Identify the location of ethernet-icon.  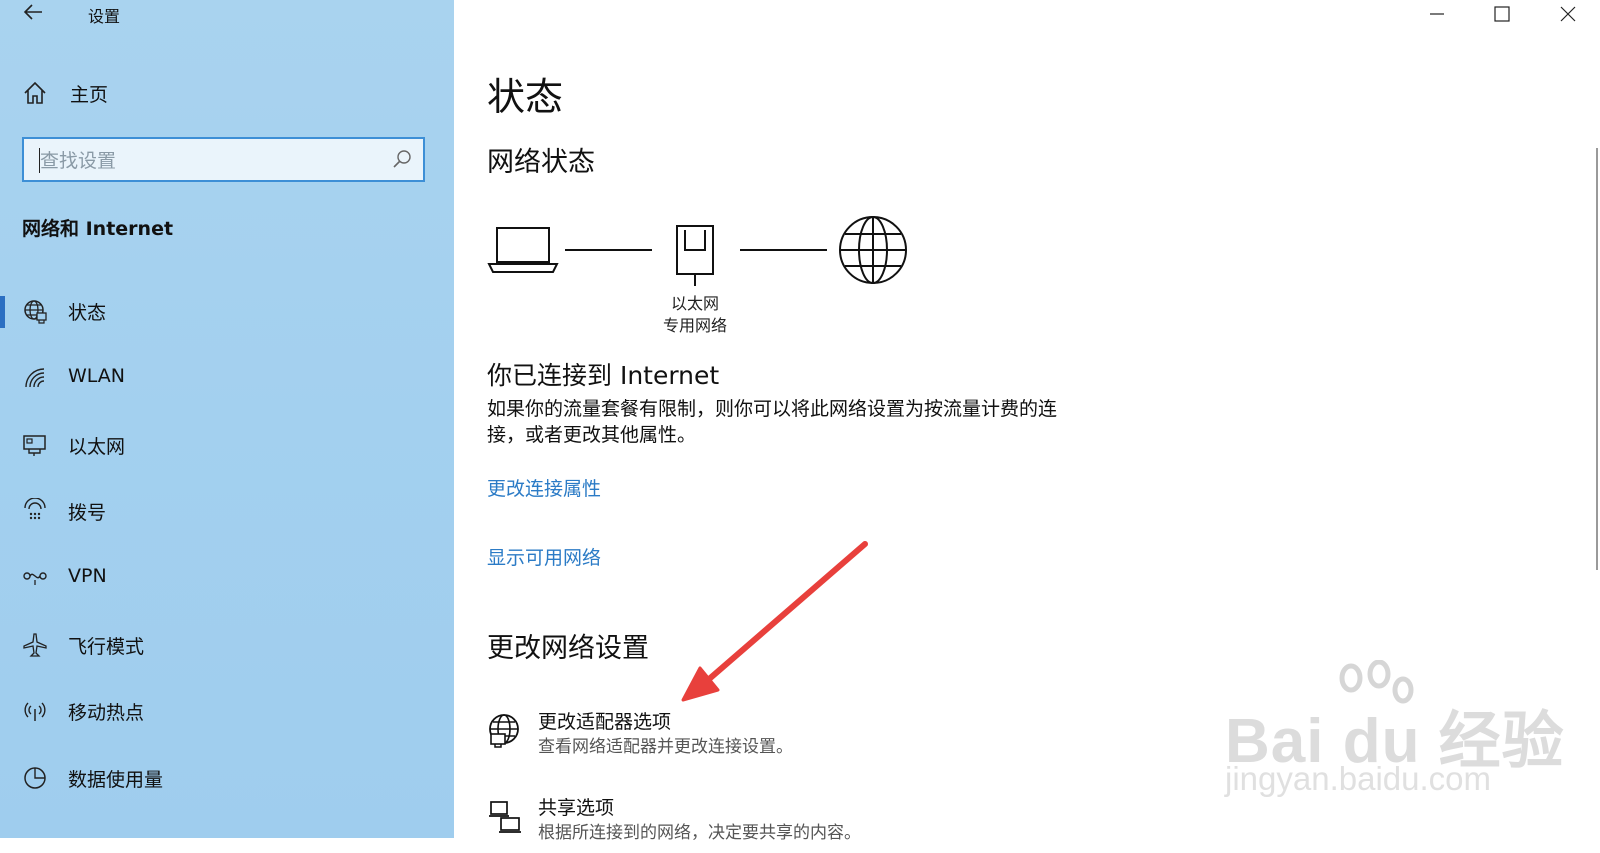
(34, 445).